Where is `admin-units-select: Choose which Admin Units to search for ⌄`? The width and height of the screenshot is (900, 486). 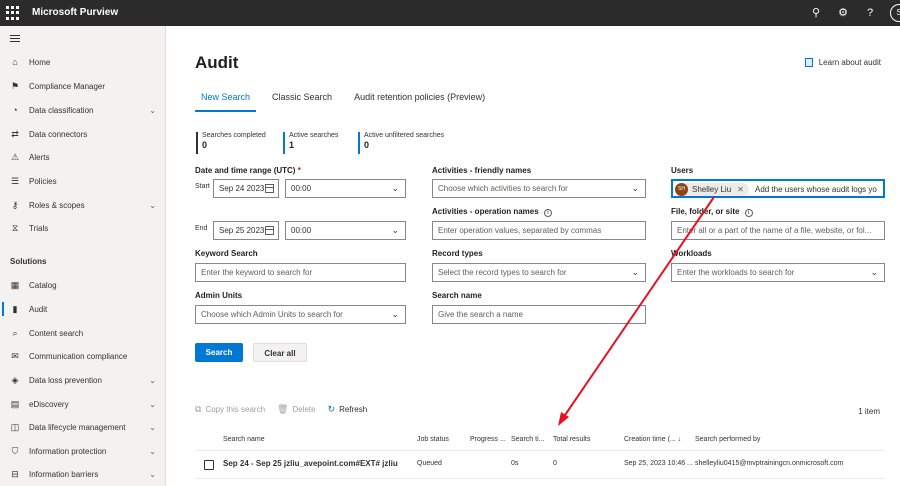 admin-units-select: Choose which Admin Units to search for ⌄ is located at coordinates (300, 314).